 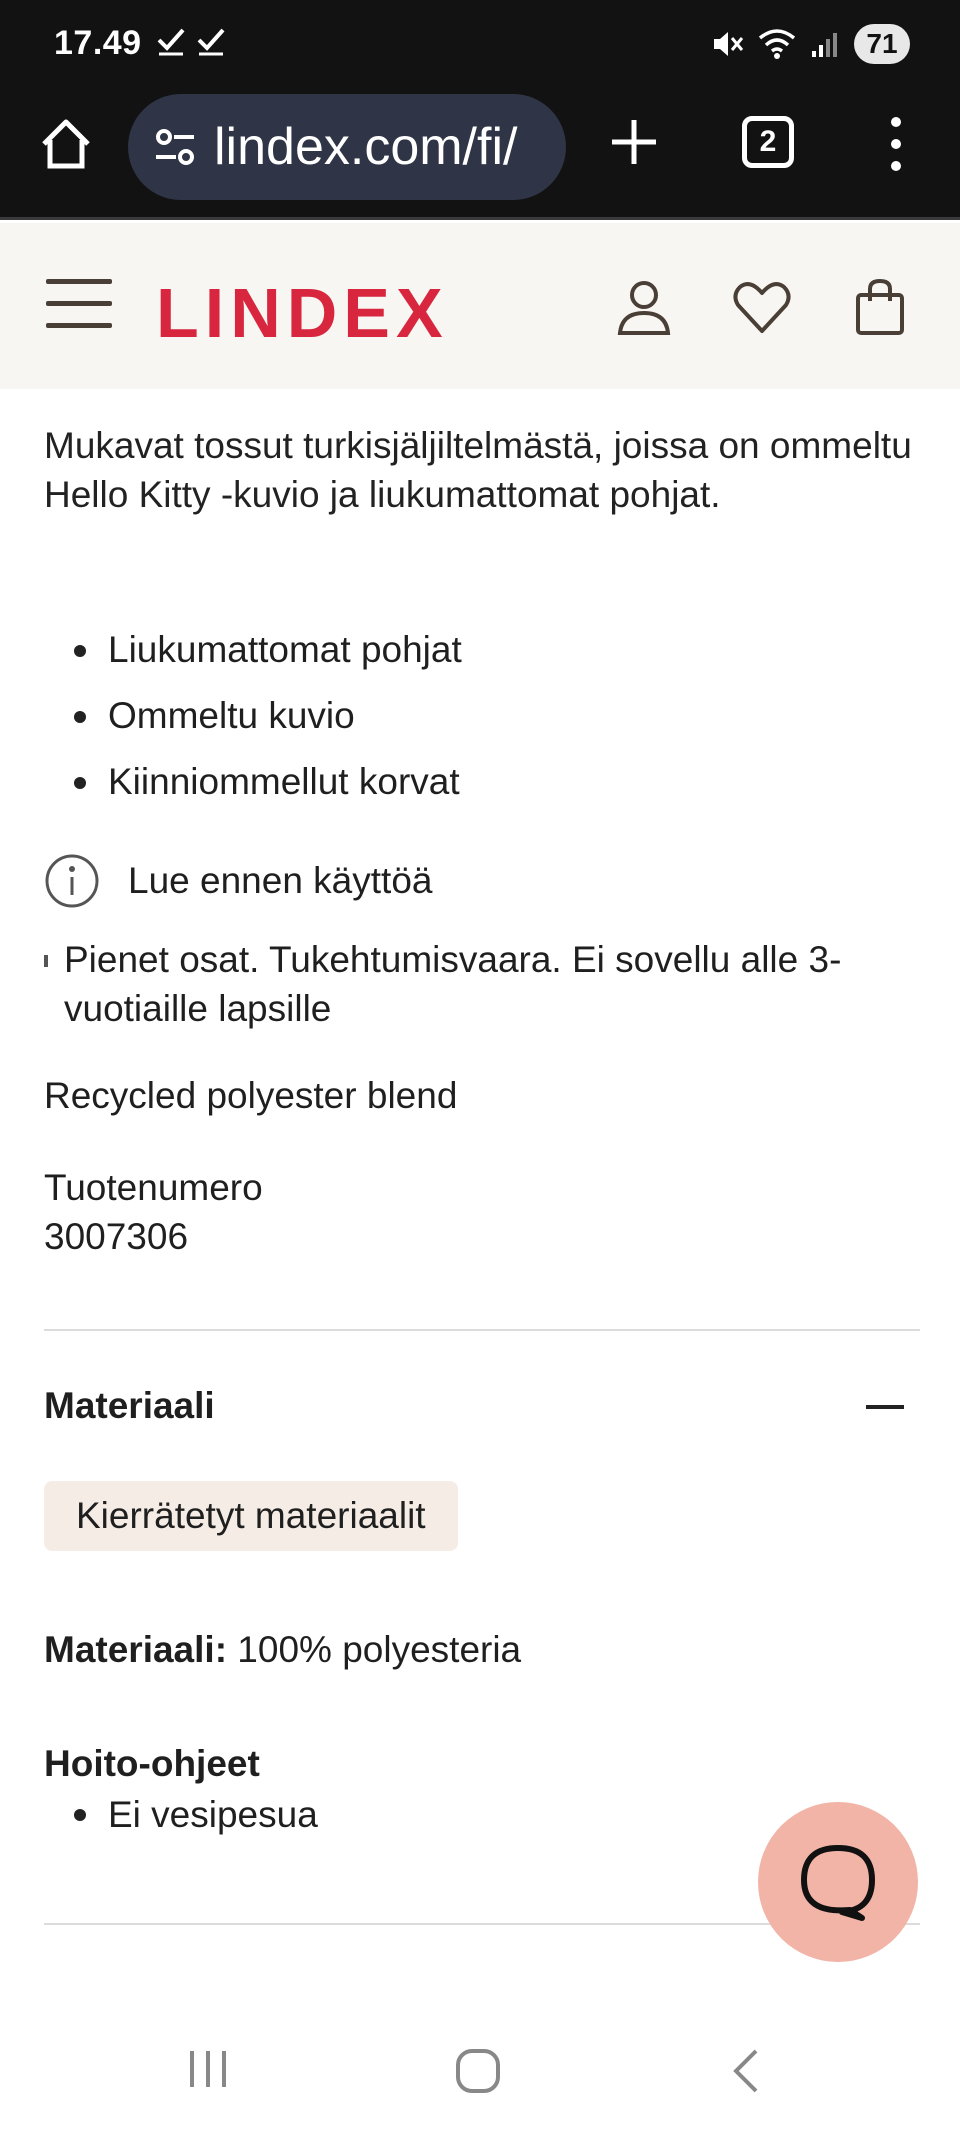 I want to click on read-before-use-row: Lue ennen käyttöä, so click(x=238, y=881).